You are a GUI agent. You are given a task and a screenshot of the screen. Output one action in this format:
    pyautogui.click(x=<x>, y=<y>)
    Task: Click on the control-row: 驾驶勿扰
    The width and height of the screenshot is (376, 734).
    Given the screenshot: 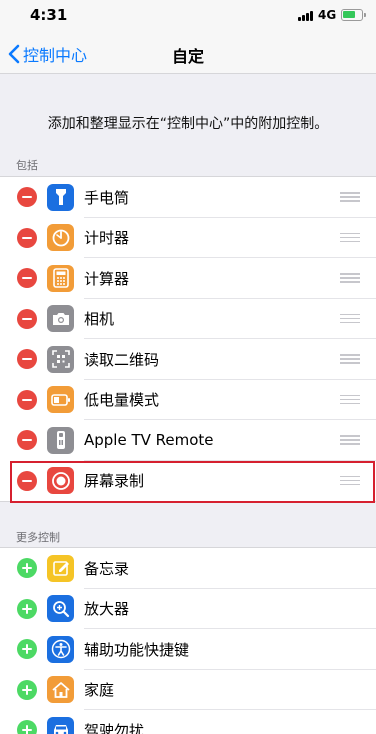 What is the action you would take?
    pyautogui.click(x=188, y=722)
    